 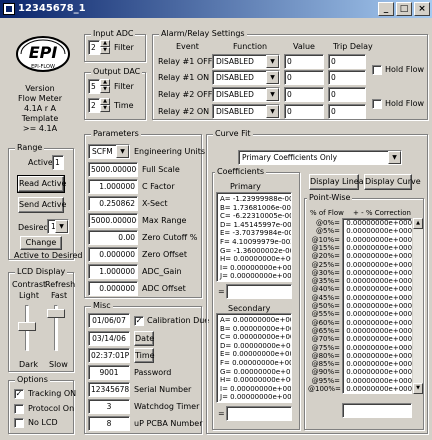 I want to click on no-lcd-checkbox, so click(x=19, y=423).